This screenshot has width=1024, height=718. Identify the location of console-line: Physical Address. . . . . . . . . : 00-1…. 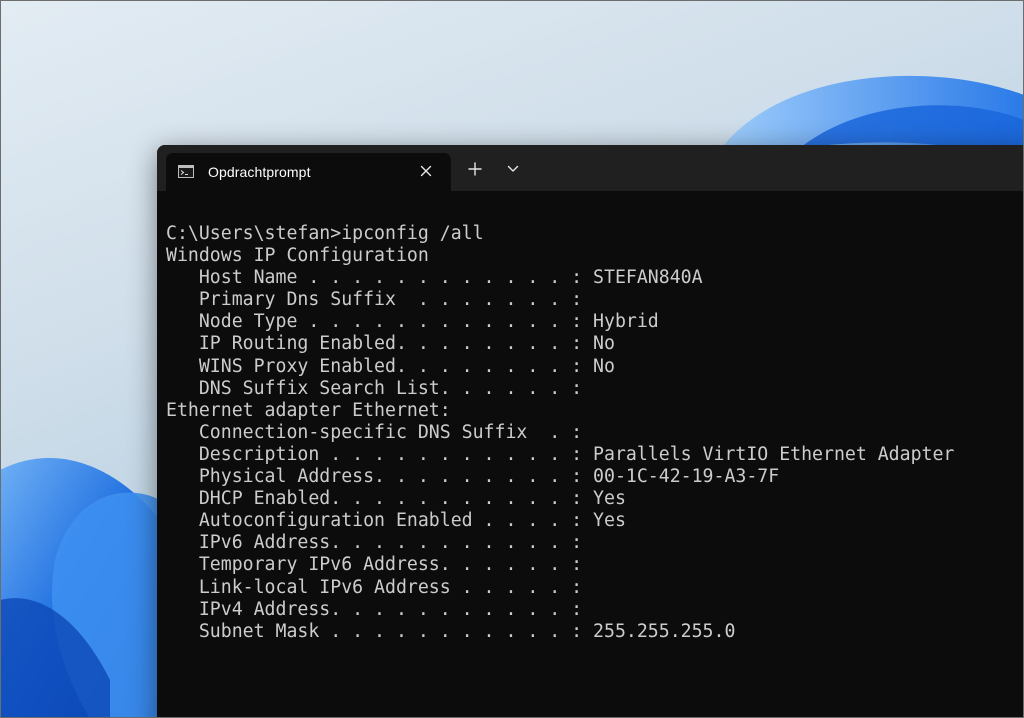
(473, 477).